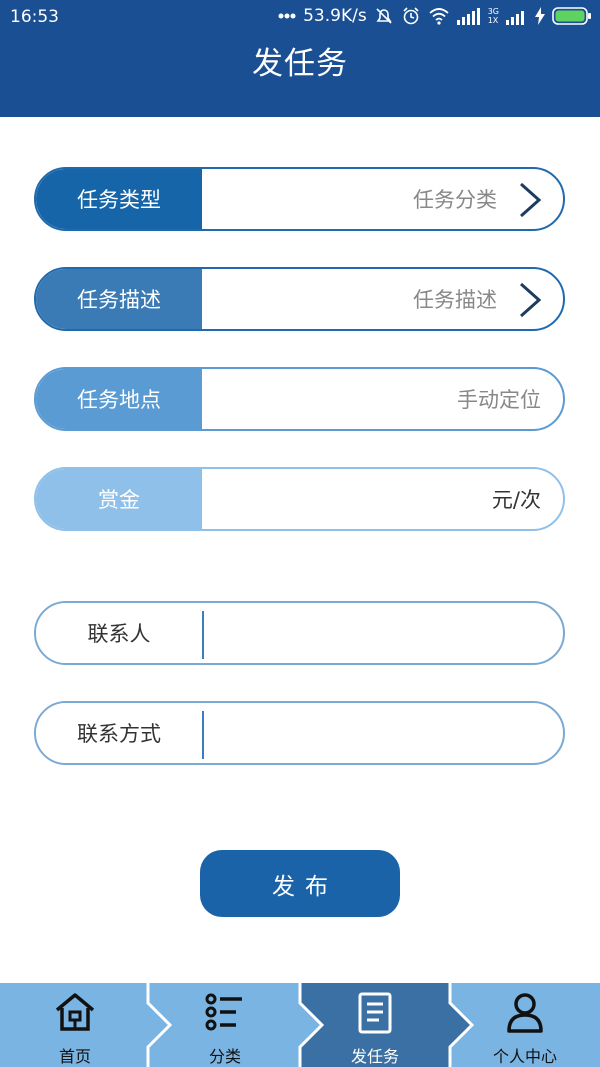 The height and width of the screenshot is (1067, 600). I want to click on task-place-label: 任务地点, so click(119, 399).